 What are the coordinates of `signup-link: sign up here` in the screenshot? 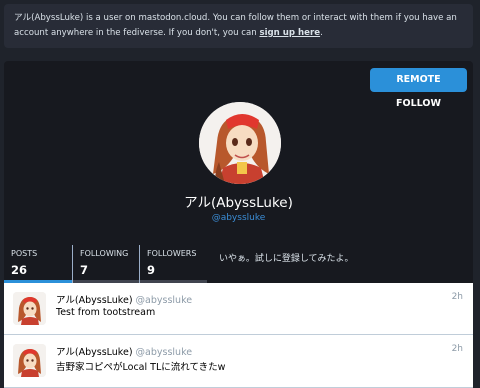 It's located at (289, 33).